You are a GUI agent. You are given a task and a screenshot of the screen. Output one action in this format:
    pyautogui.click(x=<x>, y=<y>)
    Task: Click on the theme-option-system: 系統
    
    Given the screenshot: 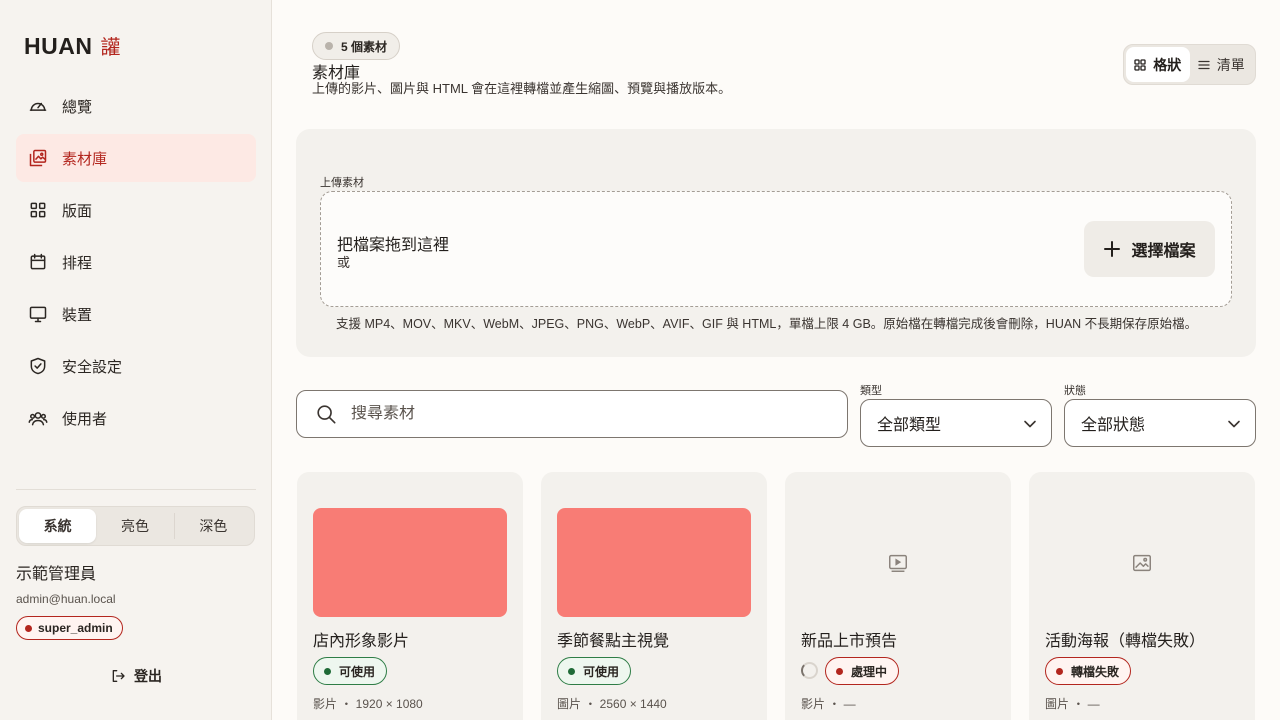 What is the action you would take?
    pyautogui.click(x=58, y=526)
    